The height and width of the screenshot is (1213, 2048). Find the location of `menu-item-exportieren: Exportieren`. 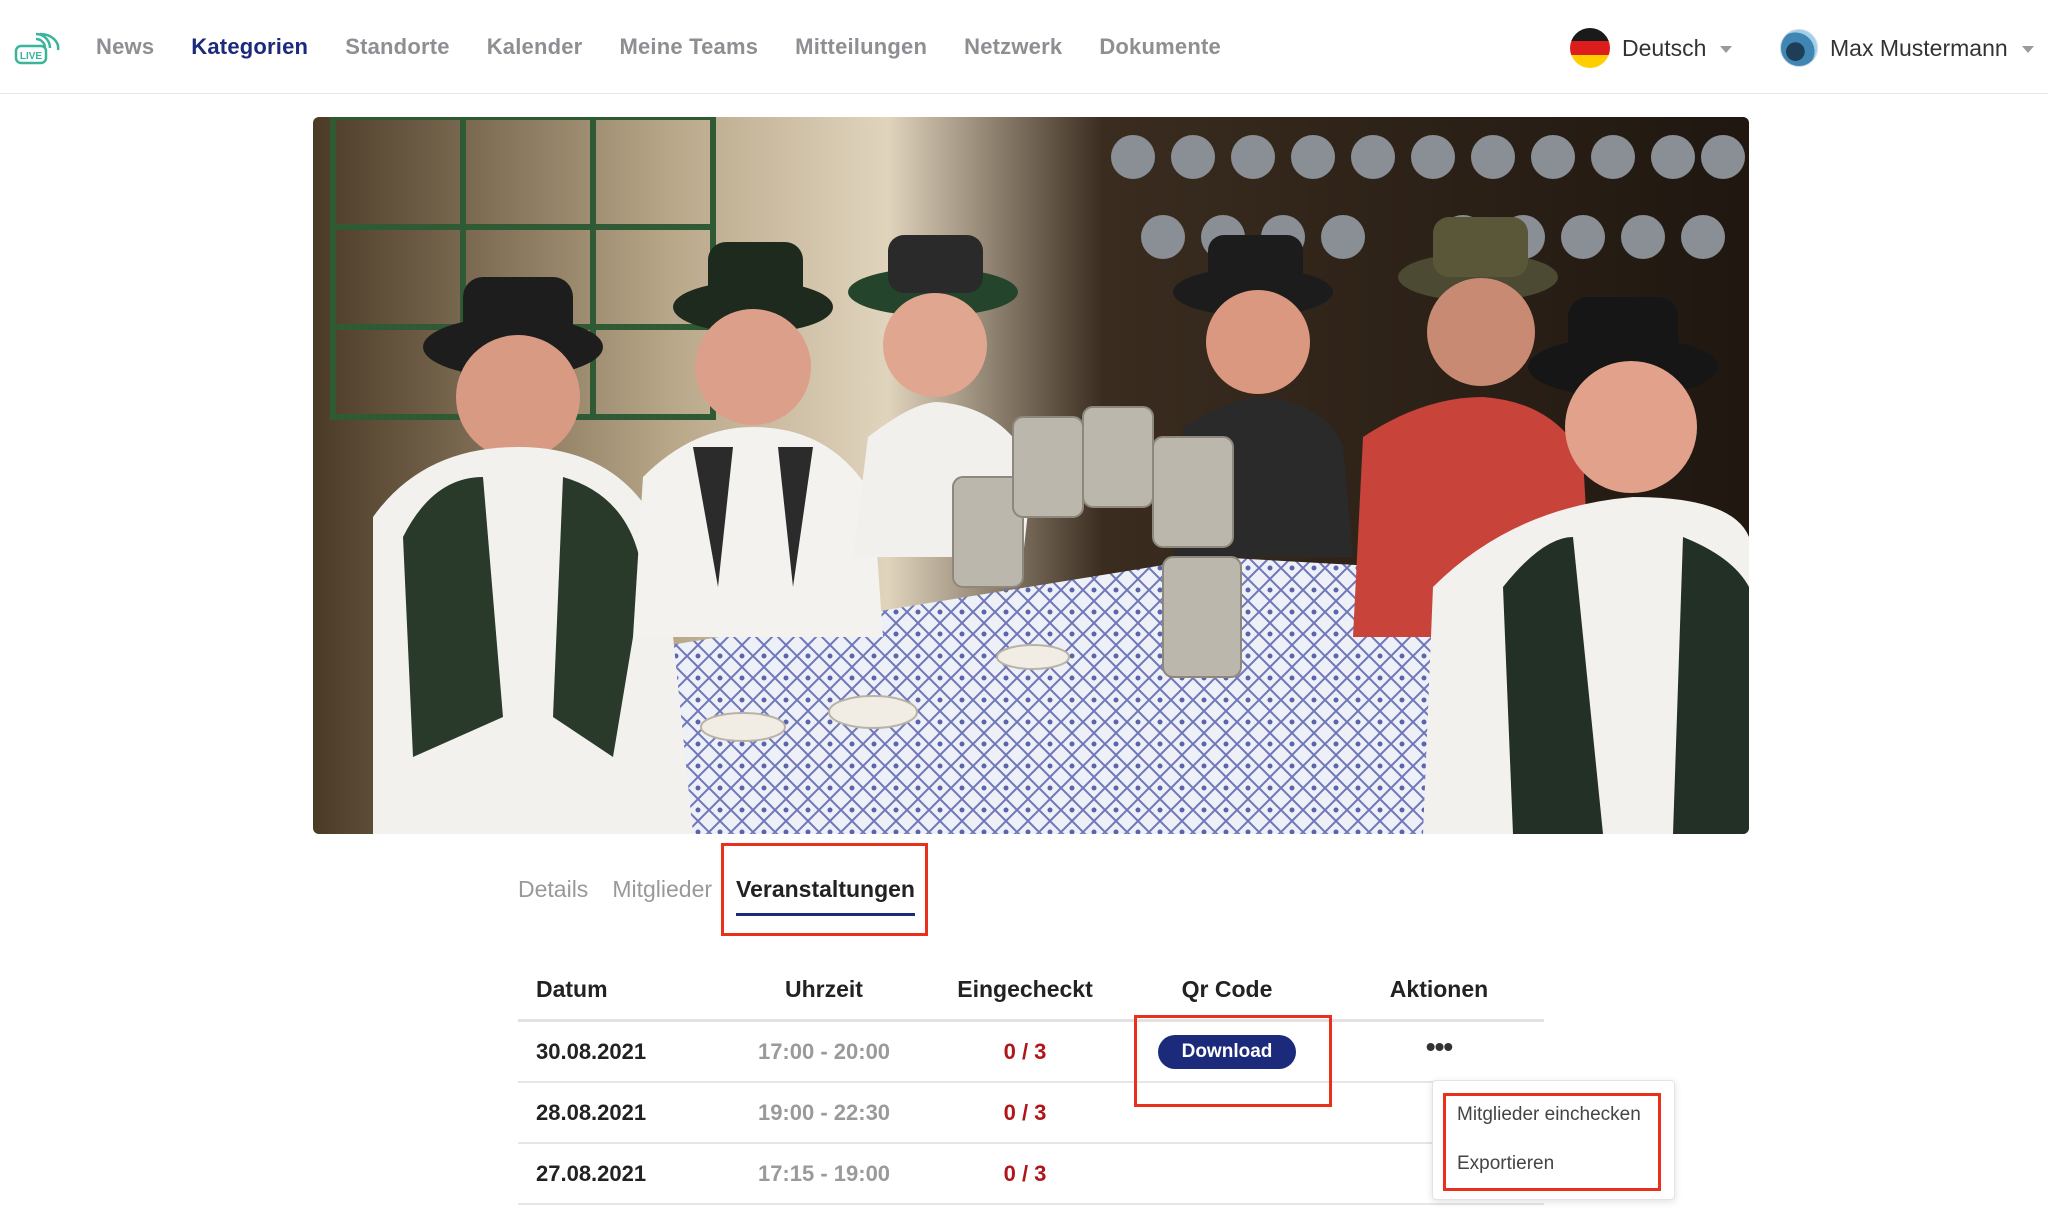

menu-item-exportieren: Exportieren is located at coordinates (1505, 1164).